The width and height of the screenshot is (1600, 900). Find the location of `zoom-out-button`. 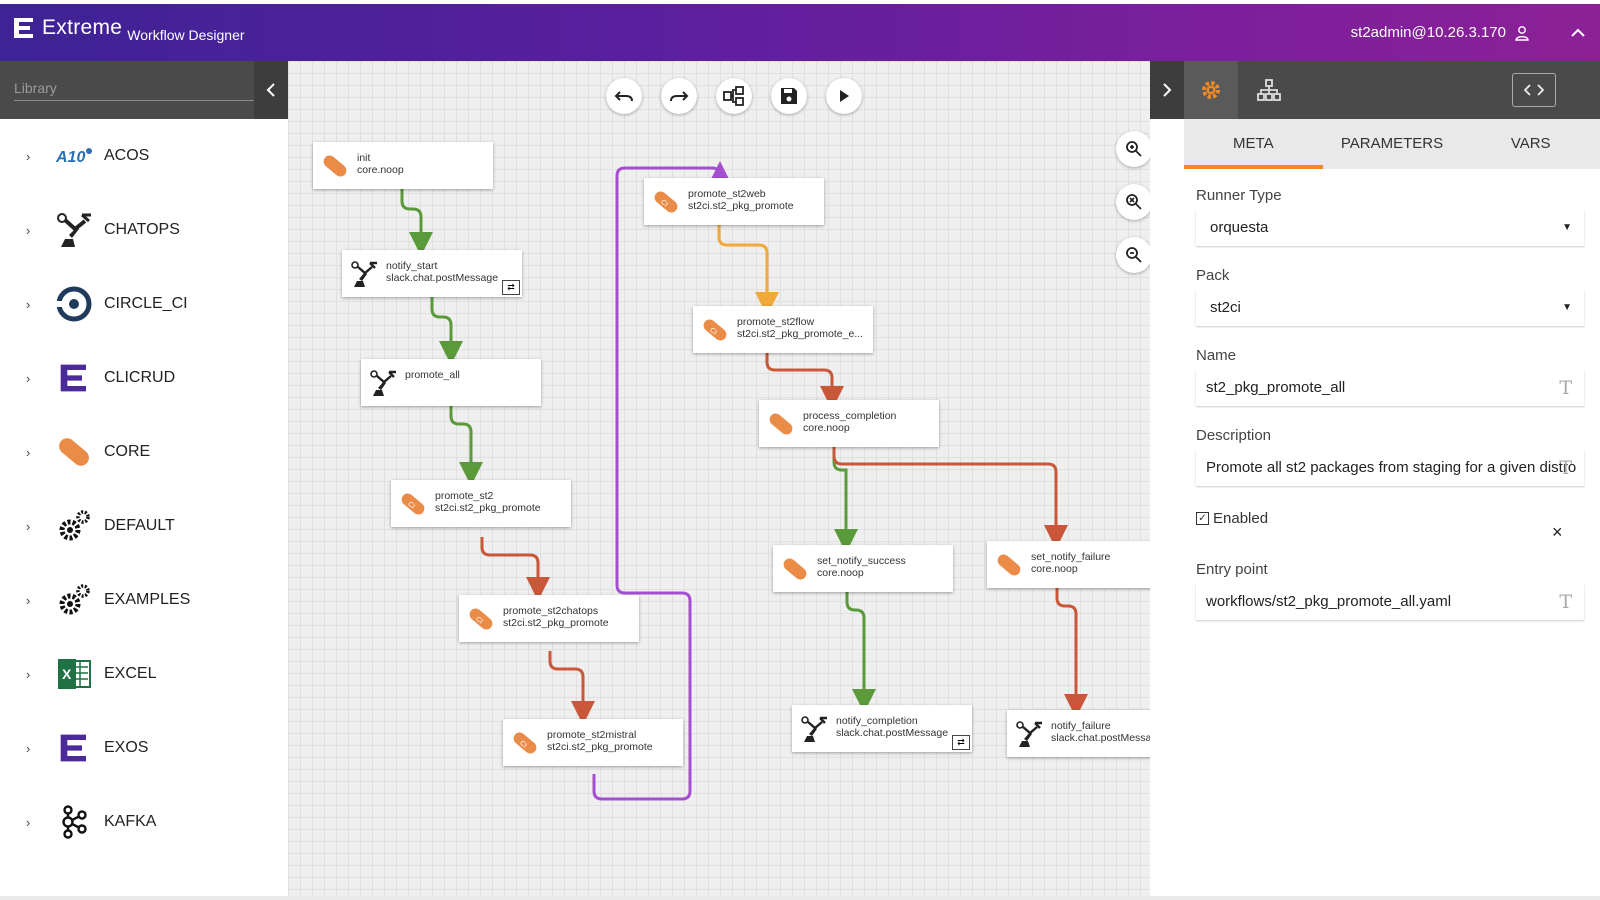

zoom-out-button is located at coordinates (1134, 255).